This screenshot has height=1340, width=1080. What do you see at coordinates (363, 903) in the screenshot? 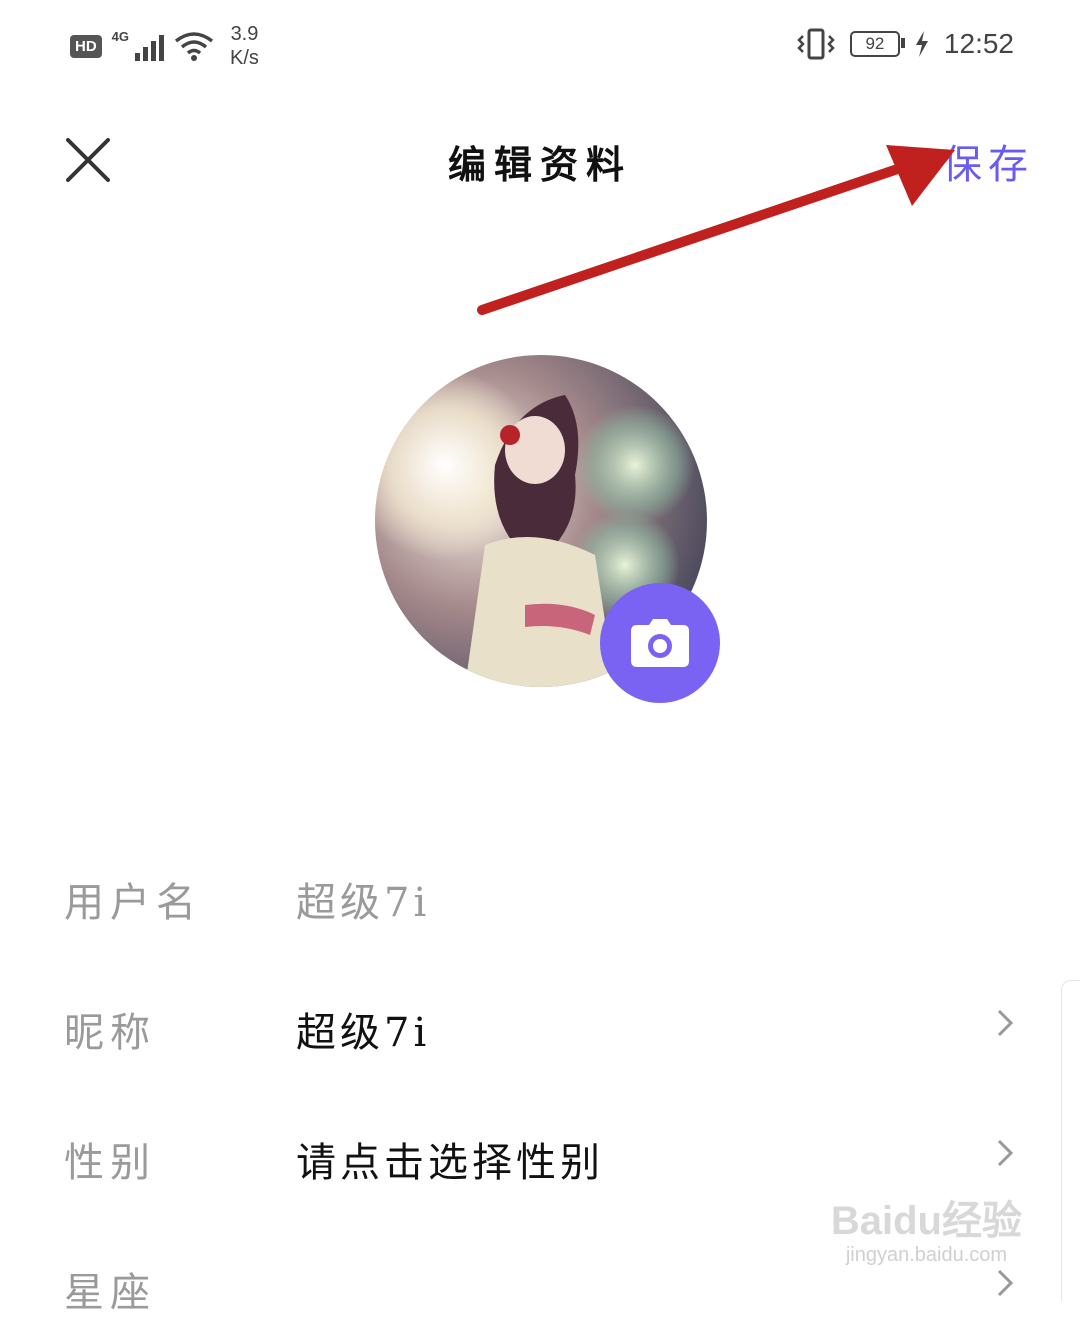
I see `username-value: 超级7i` at bounding box center [363, 903].